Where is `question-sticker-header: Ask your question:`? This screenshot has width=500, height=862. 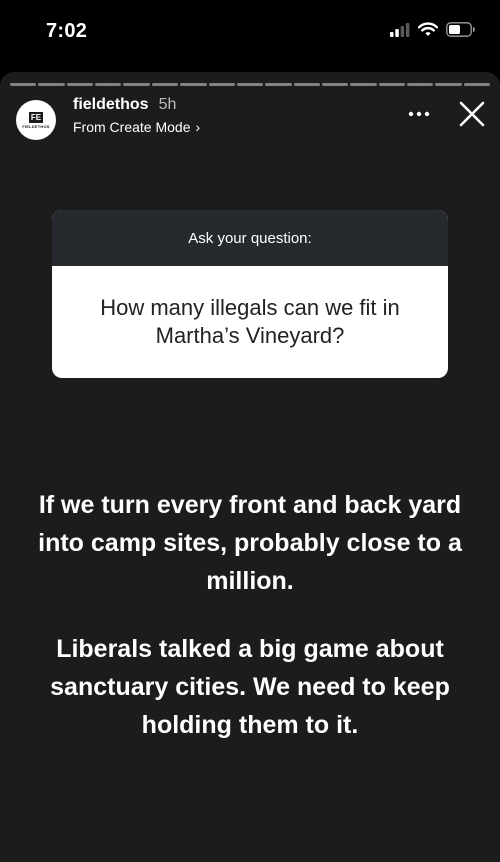 question-sticker-header: Ask your question: is located at coordinates (250, 238).